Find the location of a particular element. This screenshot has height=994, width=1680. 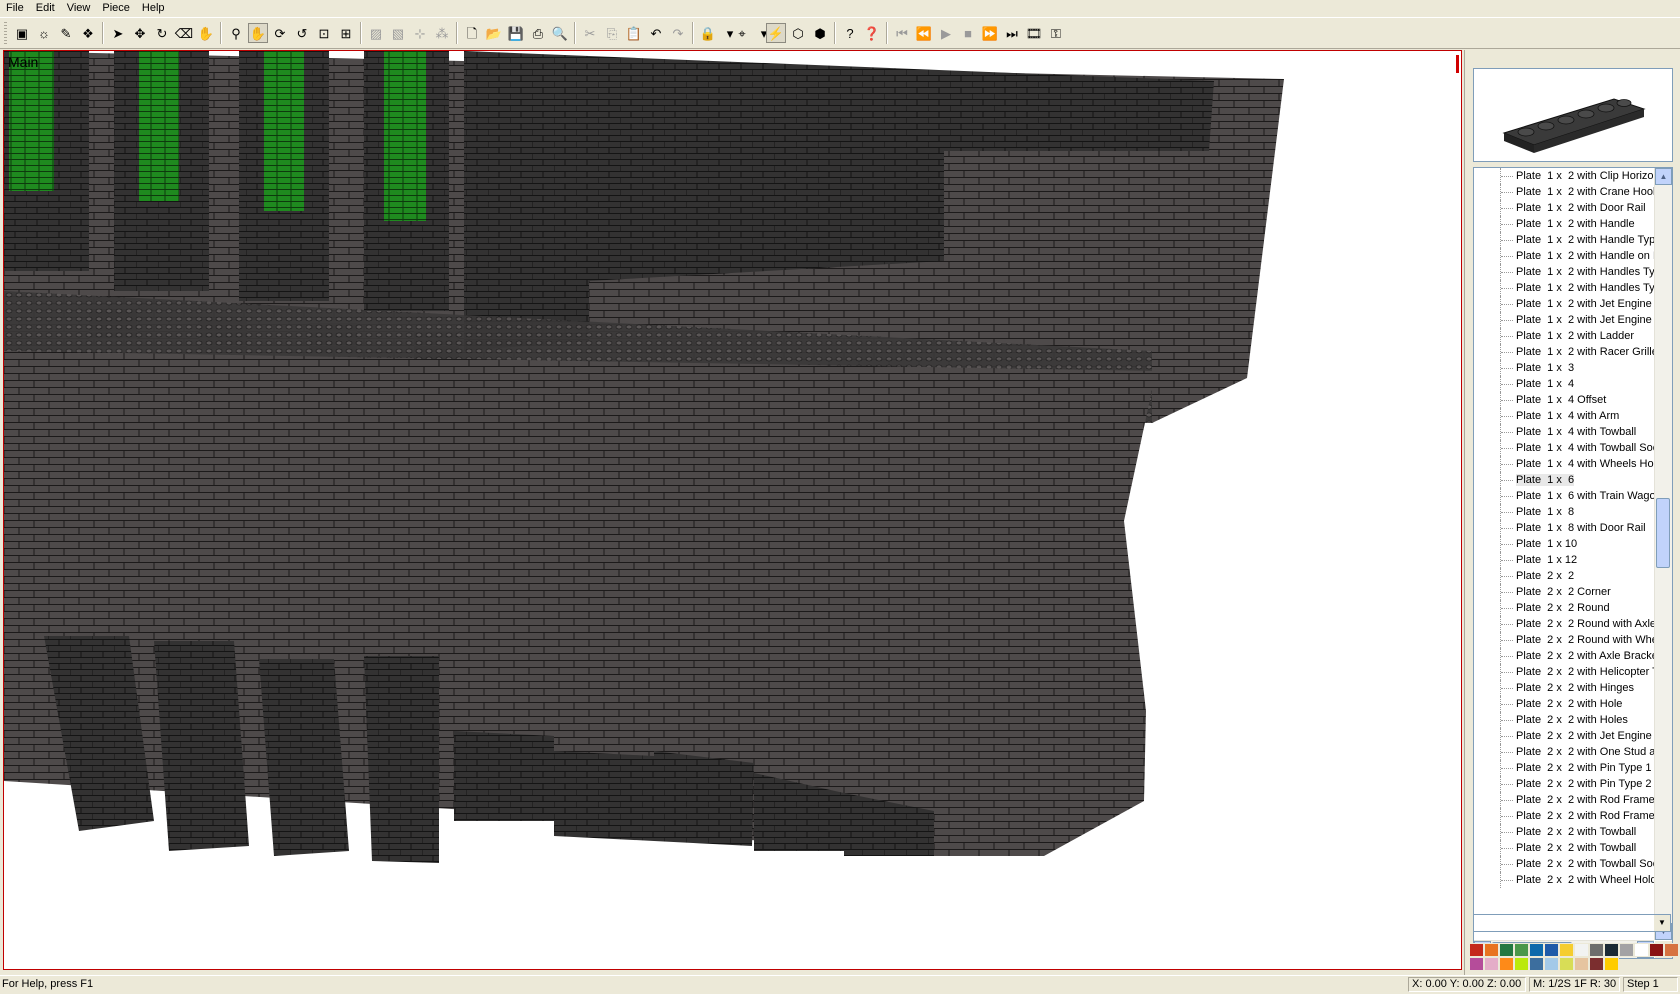

part-item: Plate 2 x 2 with Rod Frame R is located at coordinates (1564, 816).